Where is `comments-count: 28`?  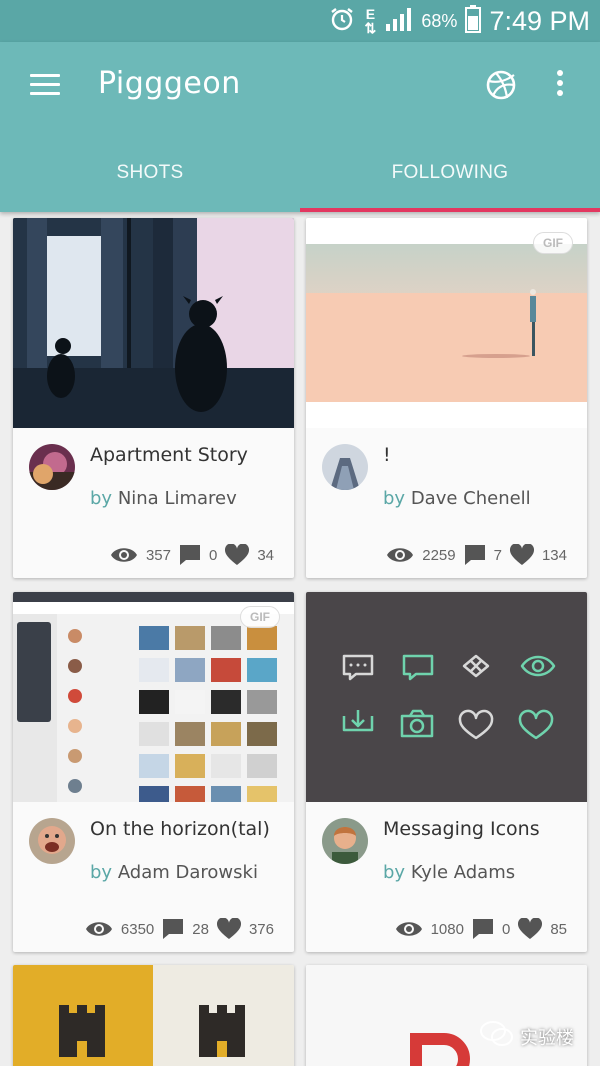 comments-count: 28 is located at coordinates (200, 929).